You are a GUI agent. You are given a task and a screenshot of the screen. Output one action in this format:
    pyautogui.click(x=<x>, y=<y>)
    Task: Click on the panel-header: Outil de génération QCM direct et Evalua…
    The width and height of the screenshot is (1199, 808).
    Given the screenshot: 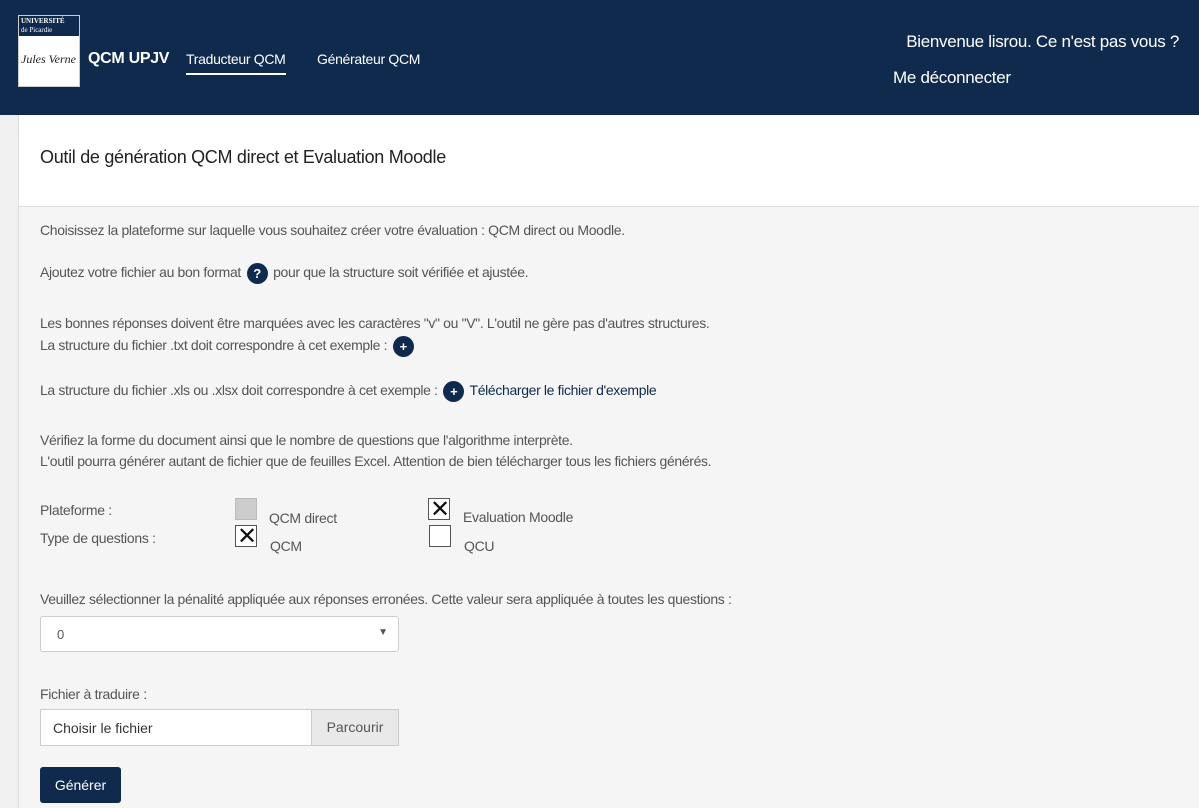 What is the action you would take?
    pyautogui.click(x=609, y=161)
    